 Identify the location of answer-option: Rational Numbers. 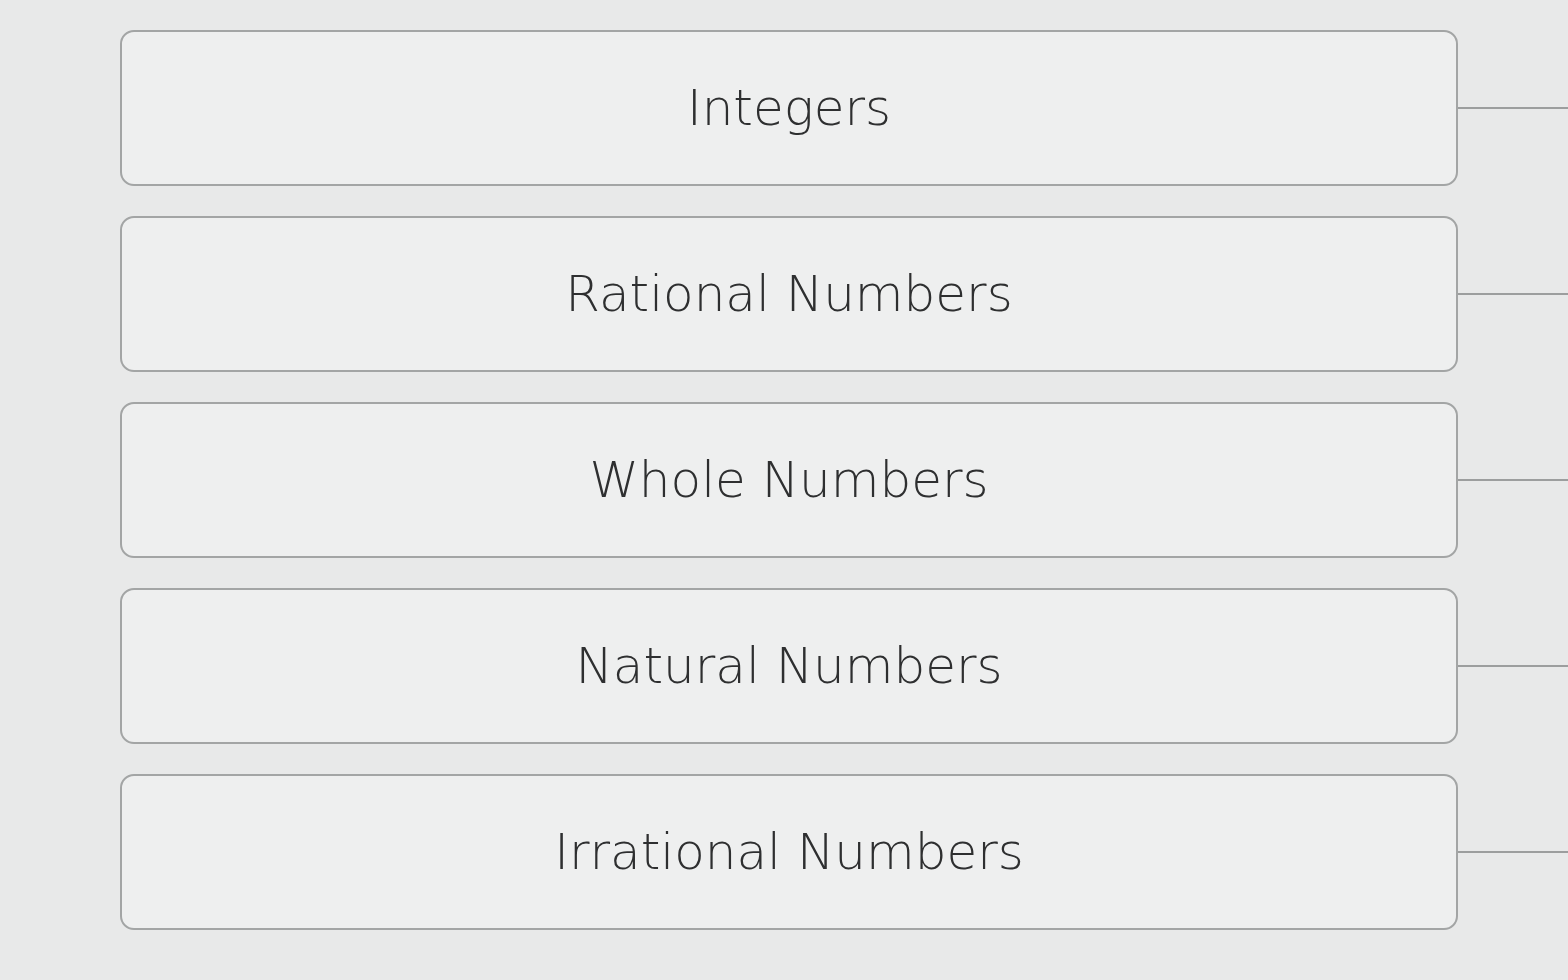
(789, 294).